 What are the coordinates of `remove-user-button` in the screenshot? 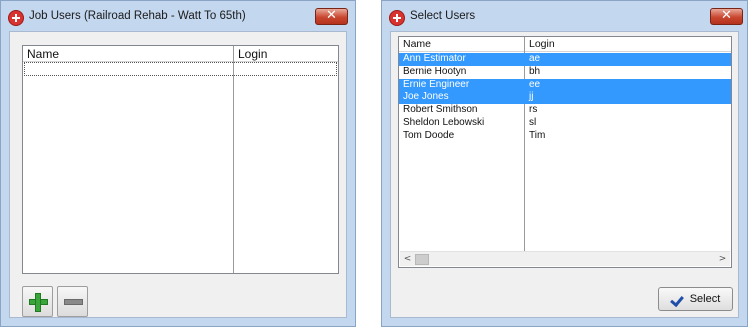 It's located at (72, 301).